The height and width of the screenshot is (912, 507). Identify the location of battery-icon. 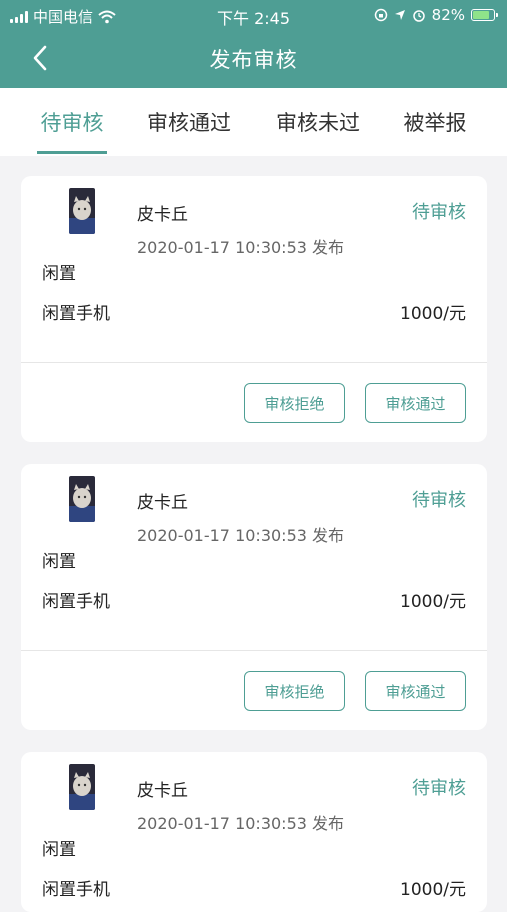
(484, 15).